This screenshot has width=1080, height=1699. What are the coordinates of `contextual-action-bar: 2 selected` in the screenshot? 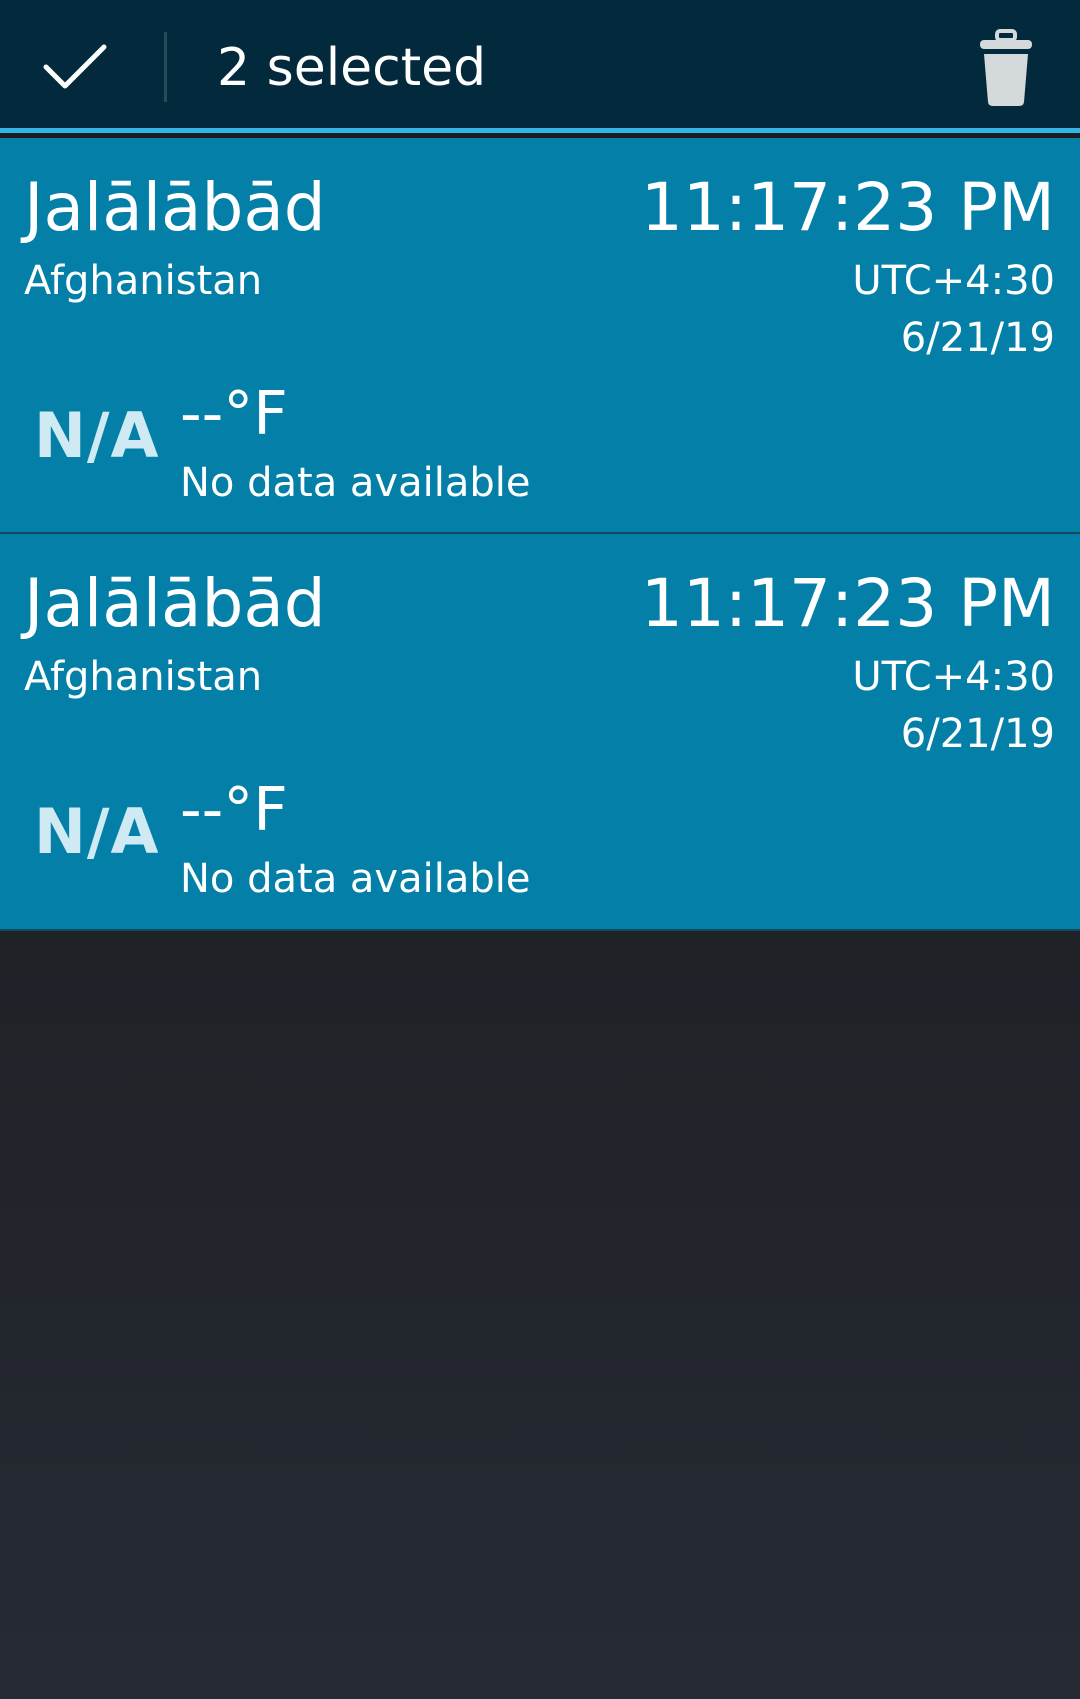 It's located at (540, 66).